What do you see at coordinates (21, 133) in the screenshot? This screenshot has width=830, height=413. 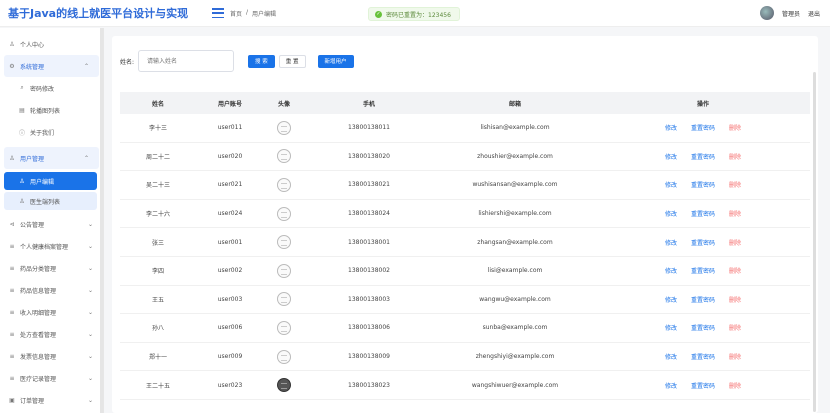 I see `info-icon: ⓘ` at bounding box center [21, 133].